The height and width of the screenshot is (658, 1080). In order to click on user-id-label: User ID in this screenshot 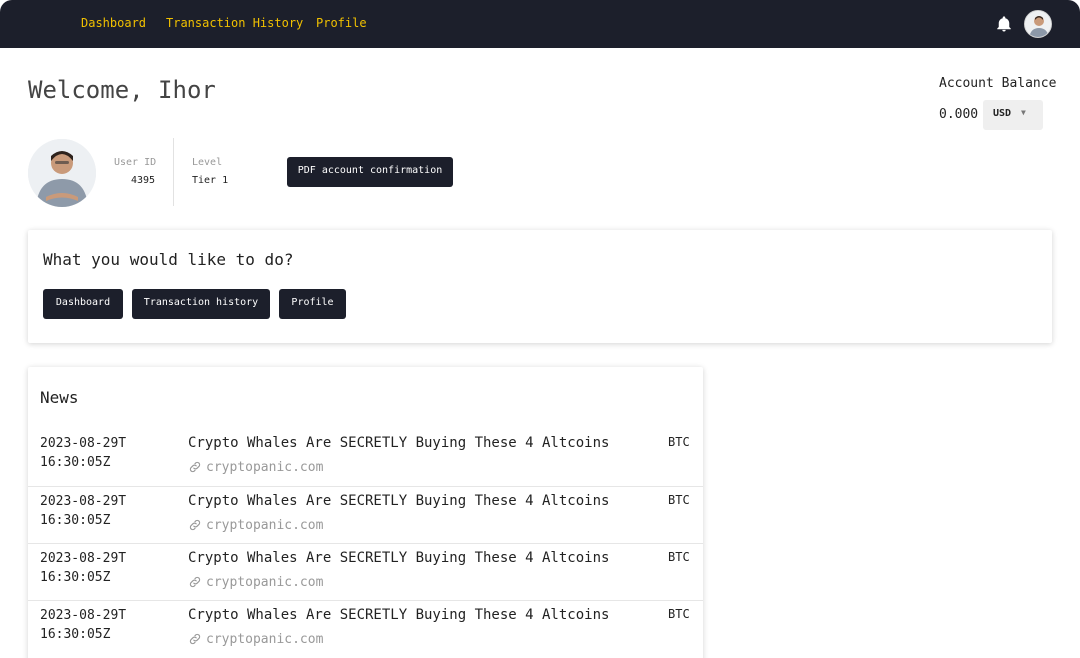, I will do `click(135, 162)`.